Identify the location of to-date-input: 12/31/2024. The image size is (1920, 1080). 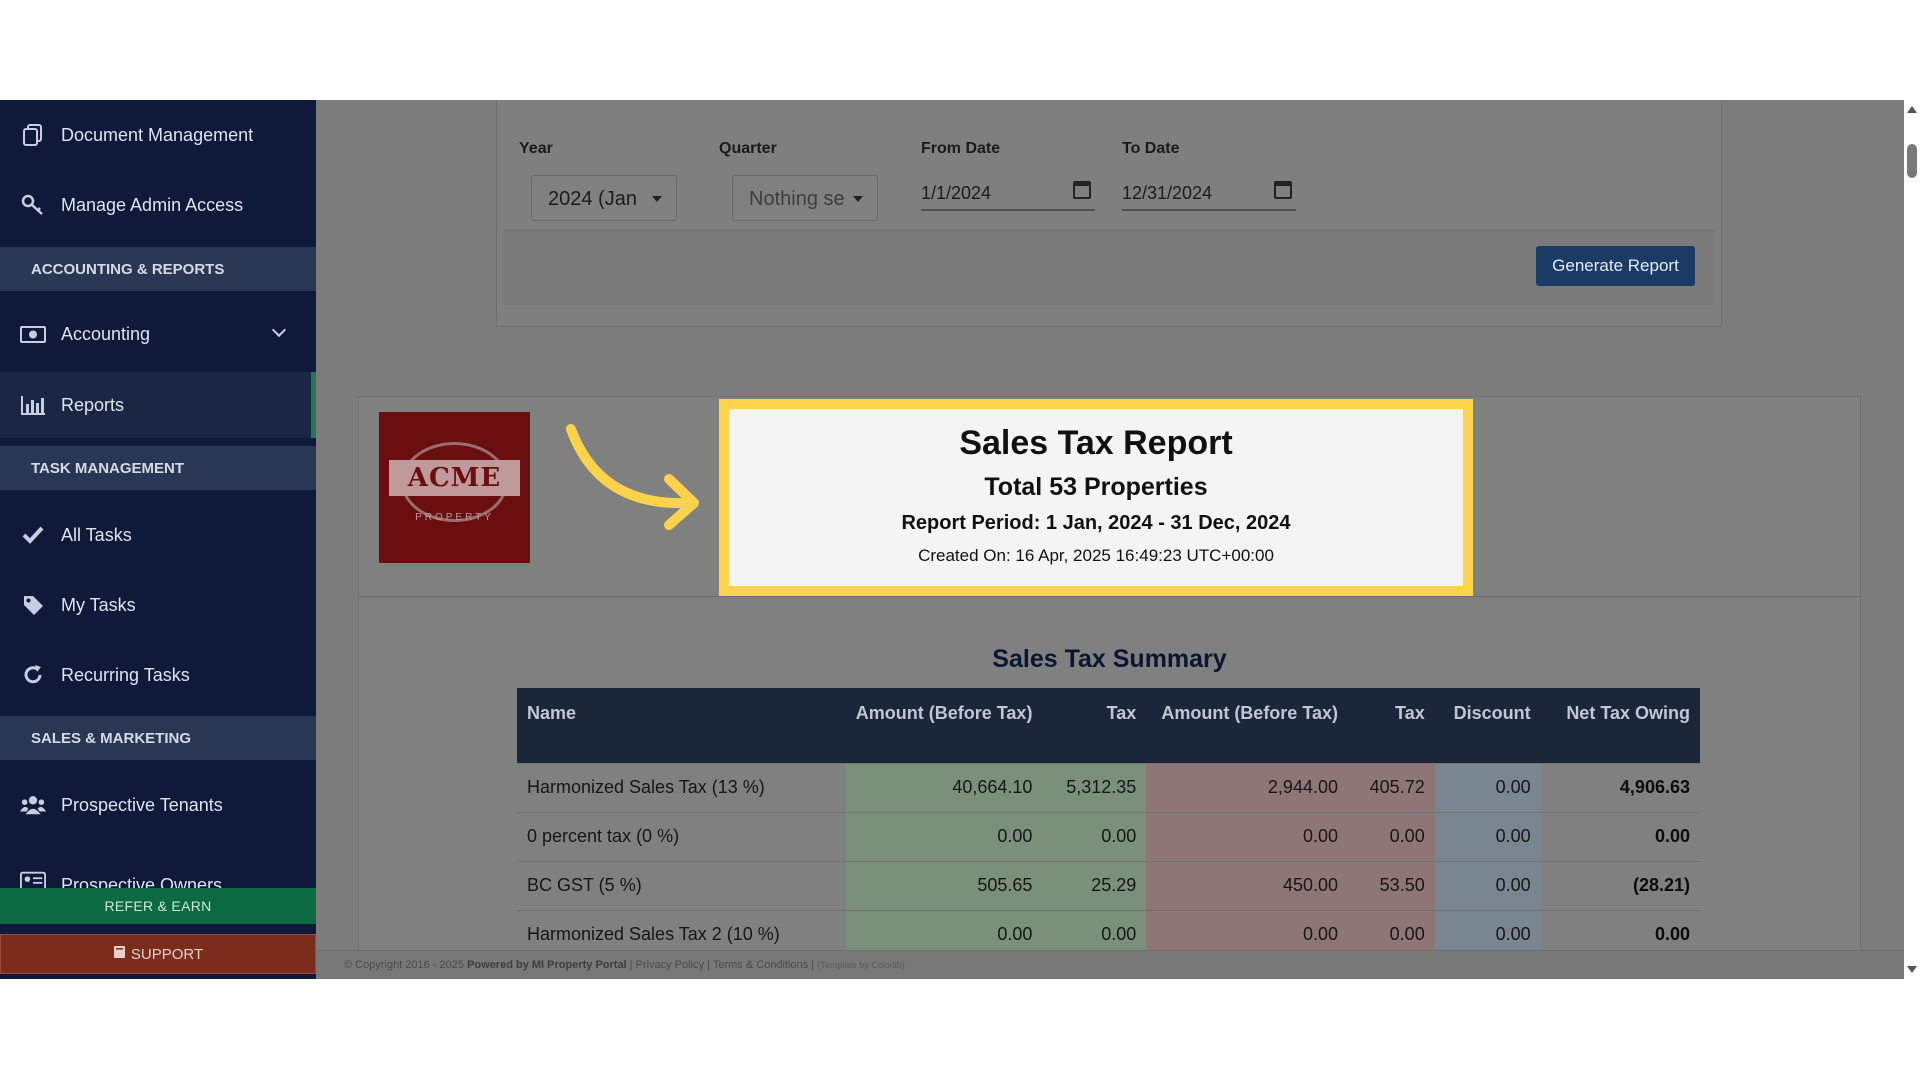
(1209, 193).